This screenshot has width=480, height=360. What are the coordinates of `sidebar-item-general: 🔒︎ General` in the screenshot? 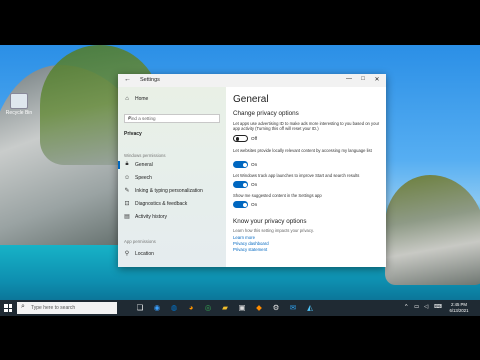 It's located at (138, 164).